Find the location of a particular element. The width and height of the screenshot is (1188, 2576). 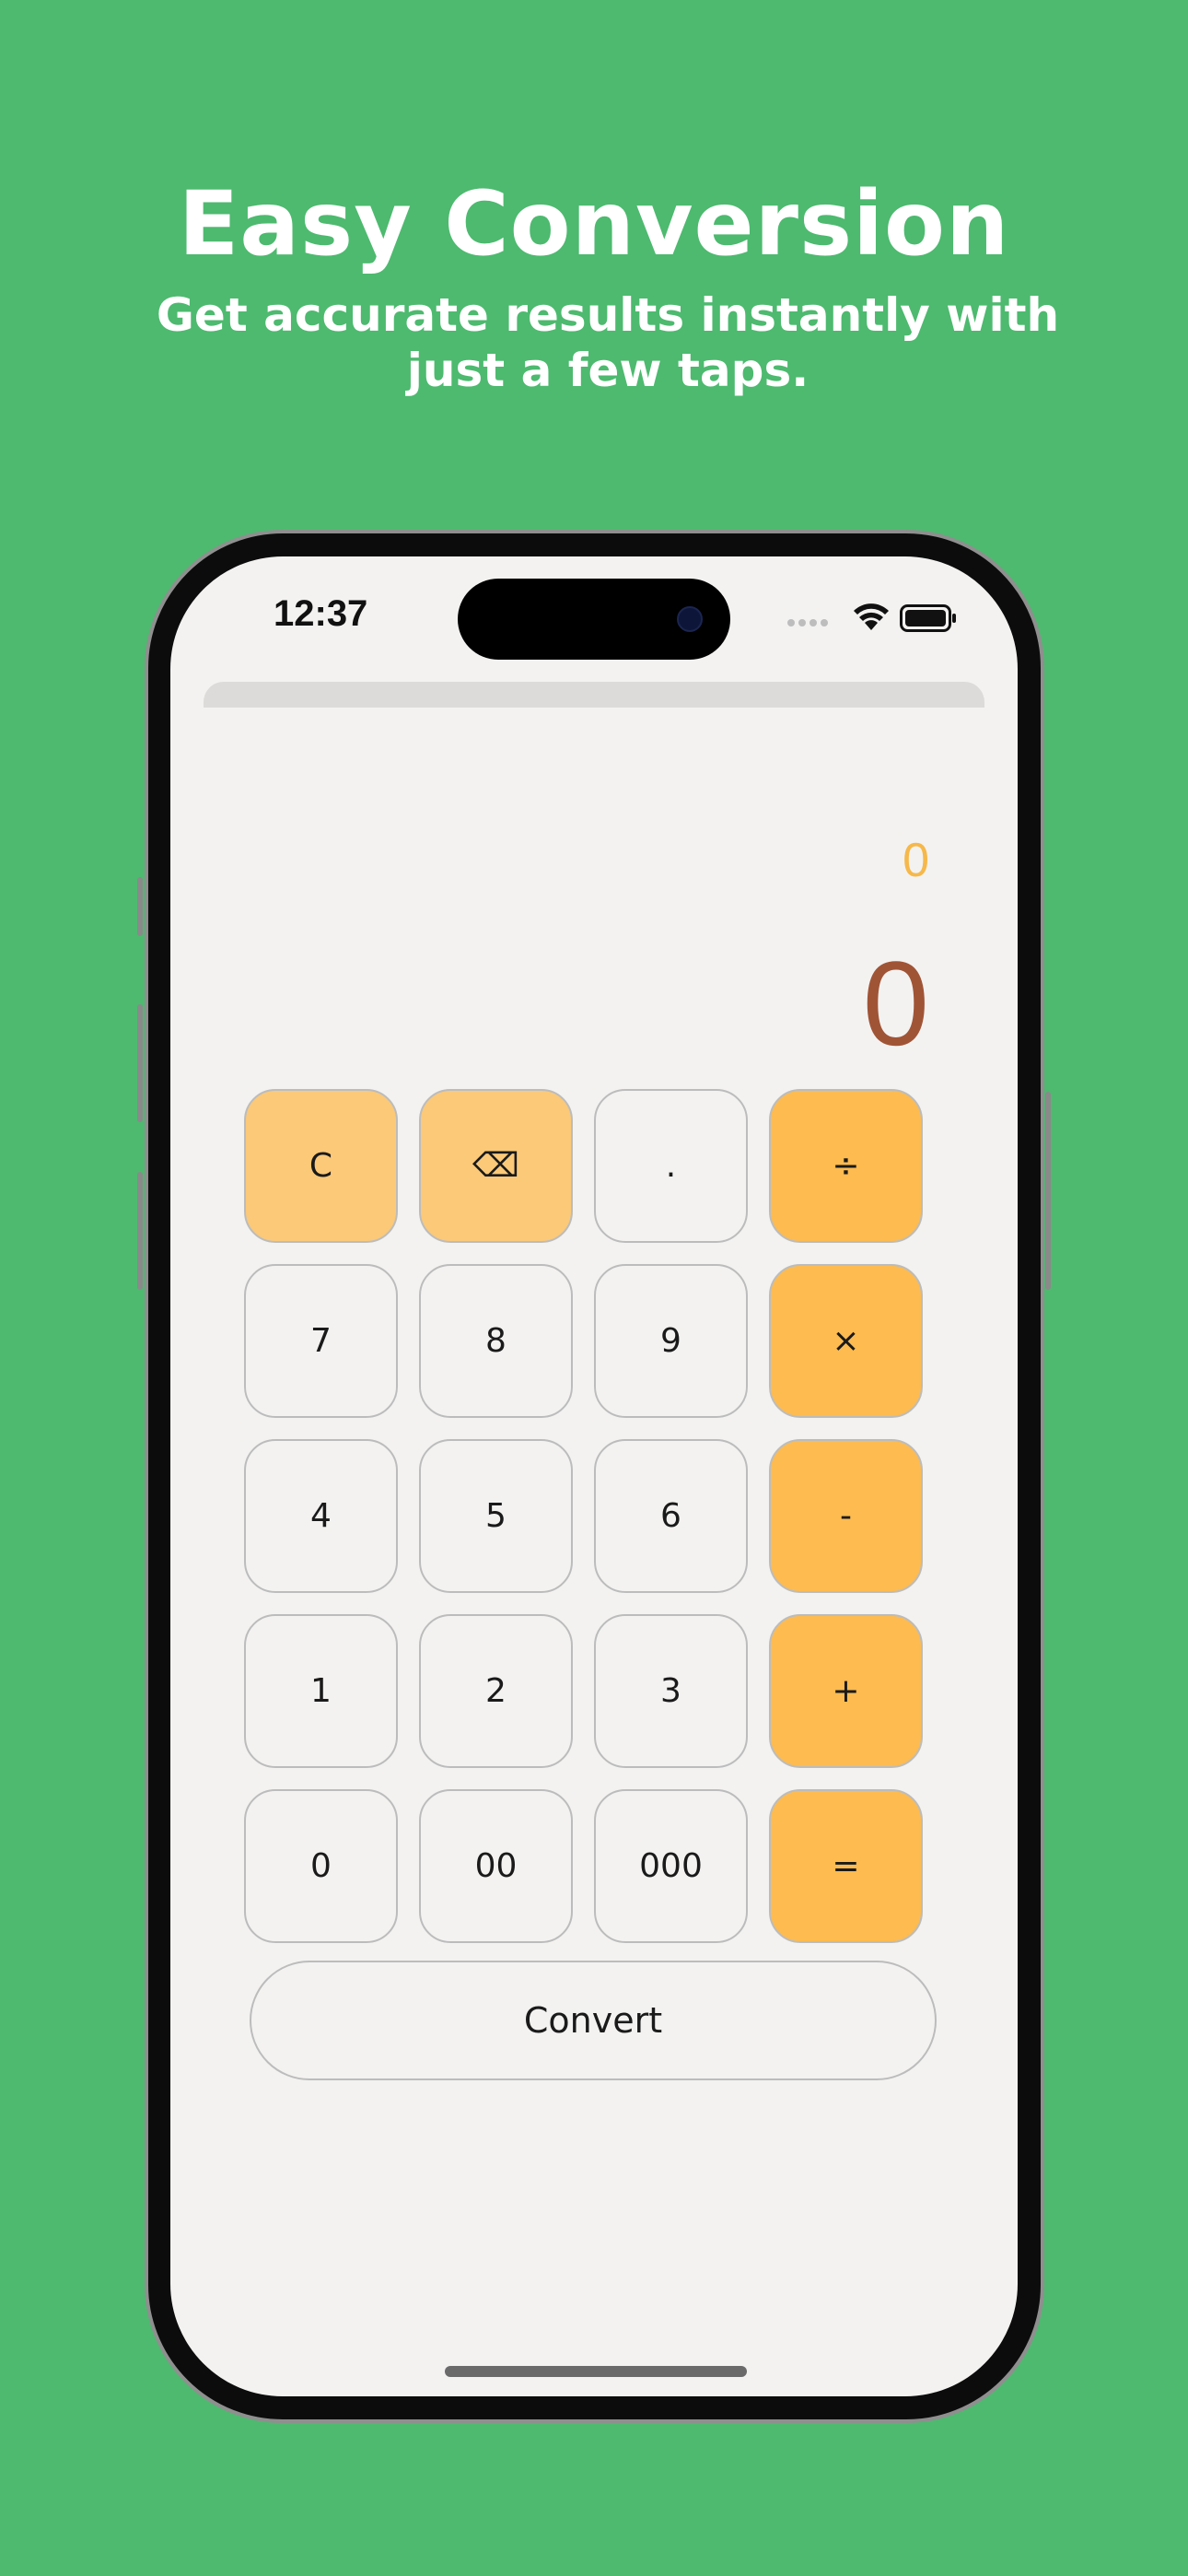

battery-icon is located at coordinates (928, 618).